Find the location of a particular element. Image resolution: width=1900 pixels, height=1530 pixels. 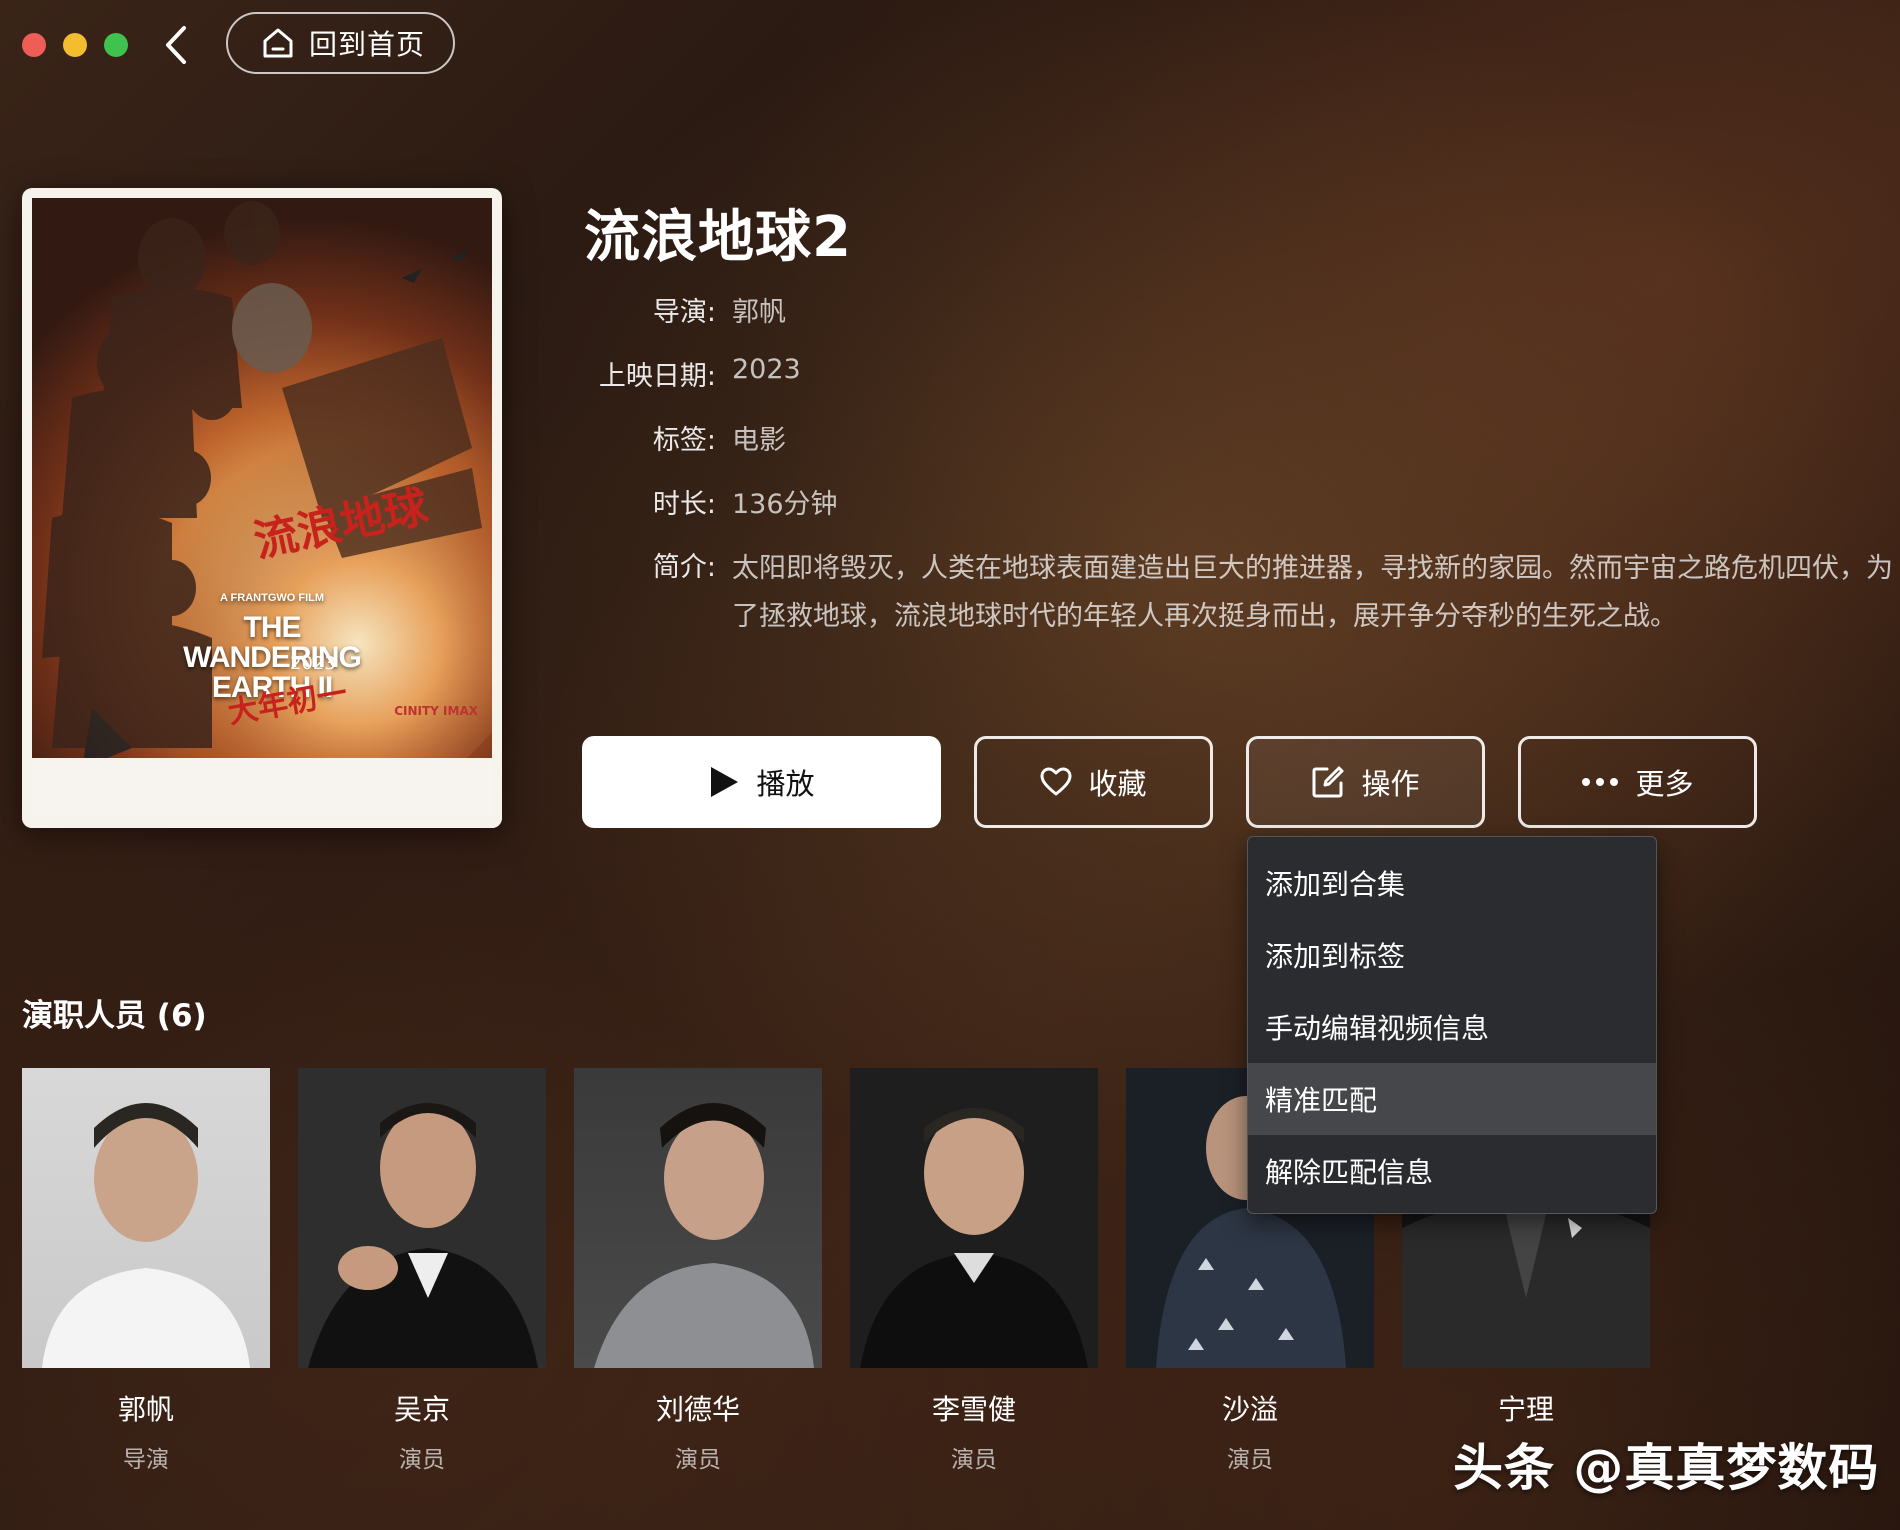

more-button-label: 更多 is located at coordinates (1664, 784).